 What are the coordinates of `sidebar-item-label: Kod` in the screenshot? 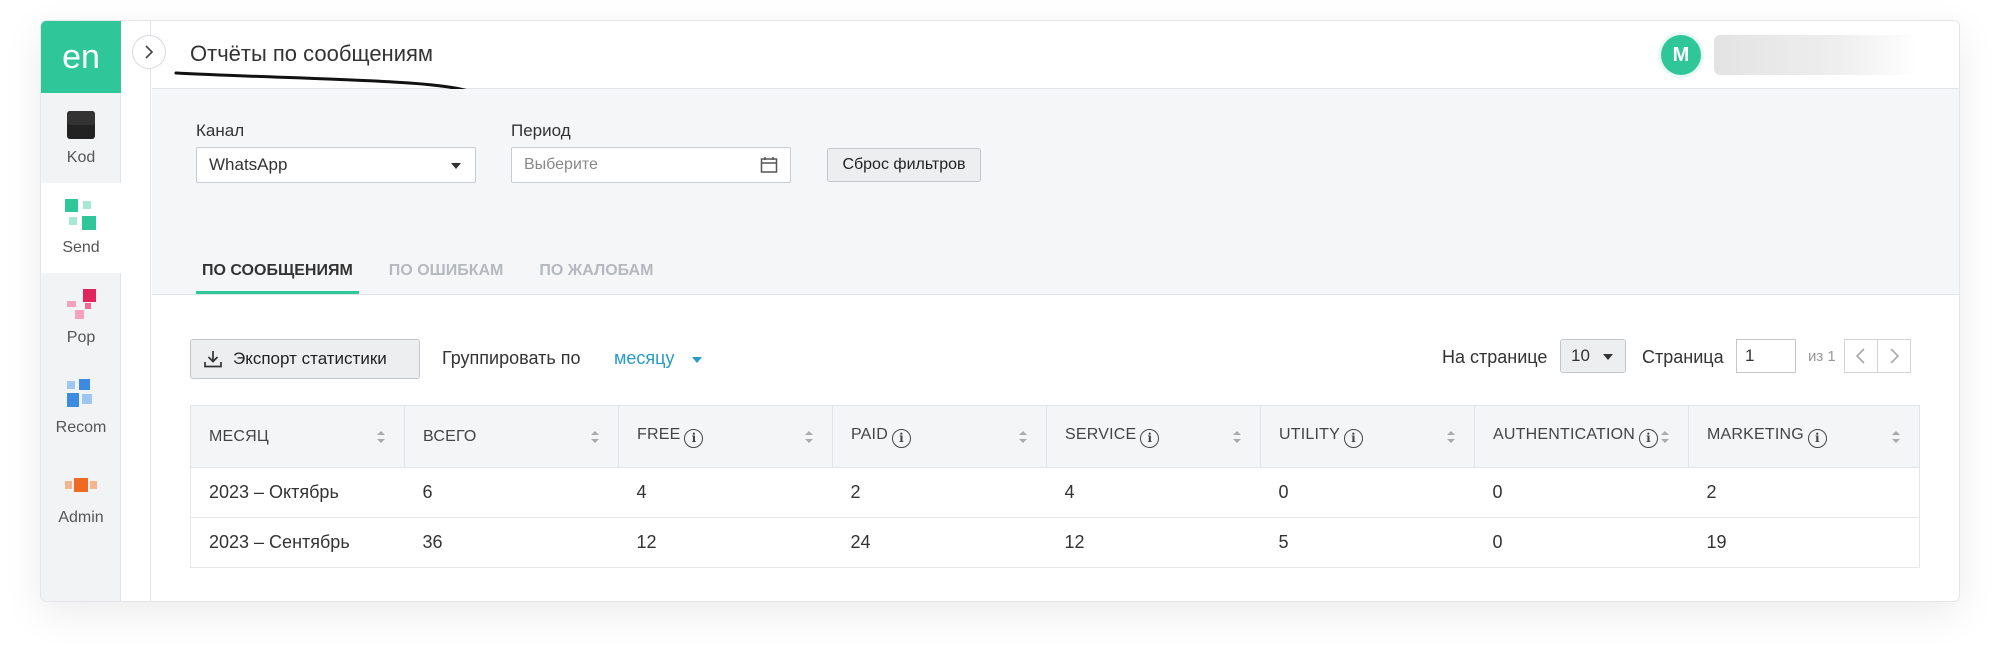 It's located at (81, 157).